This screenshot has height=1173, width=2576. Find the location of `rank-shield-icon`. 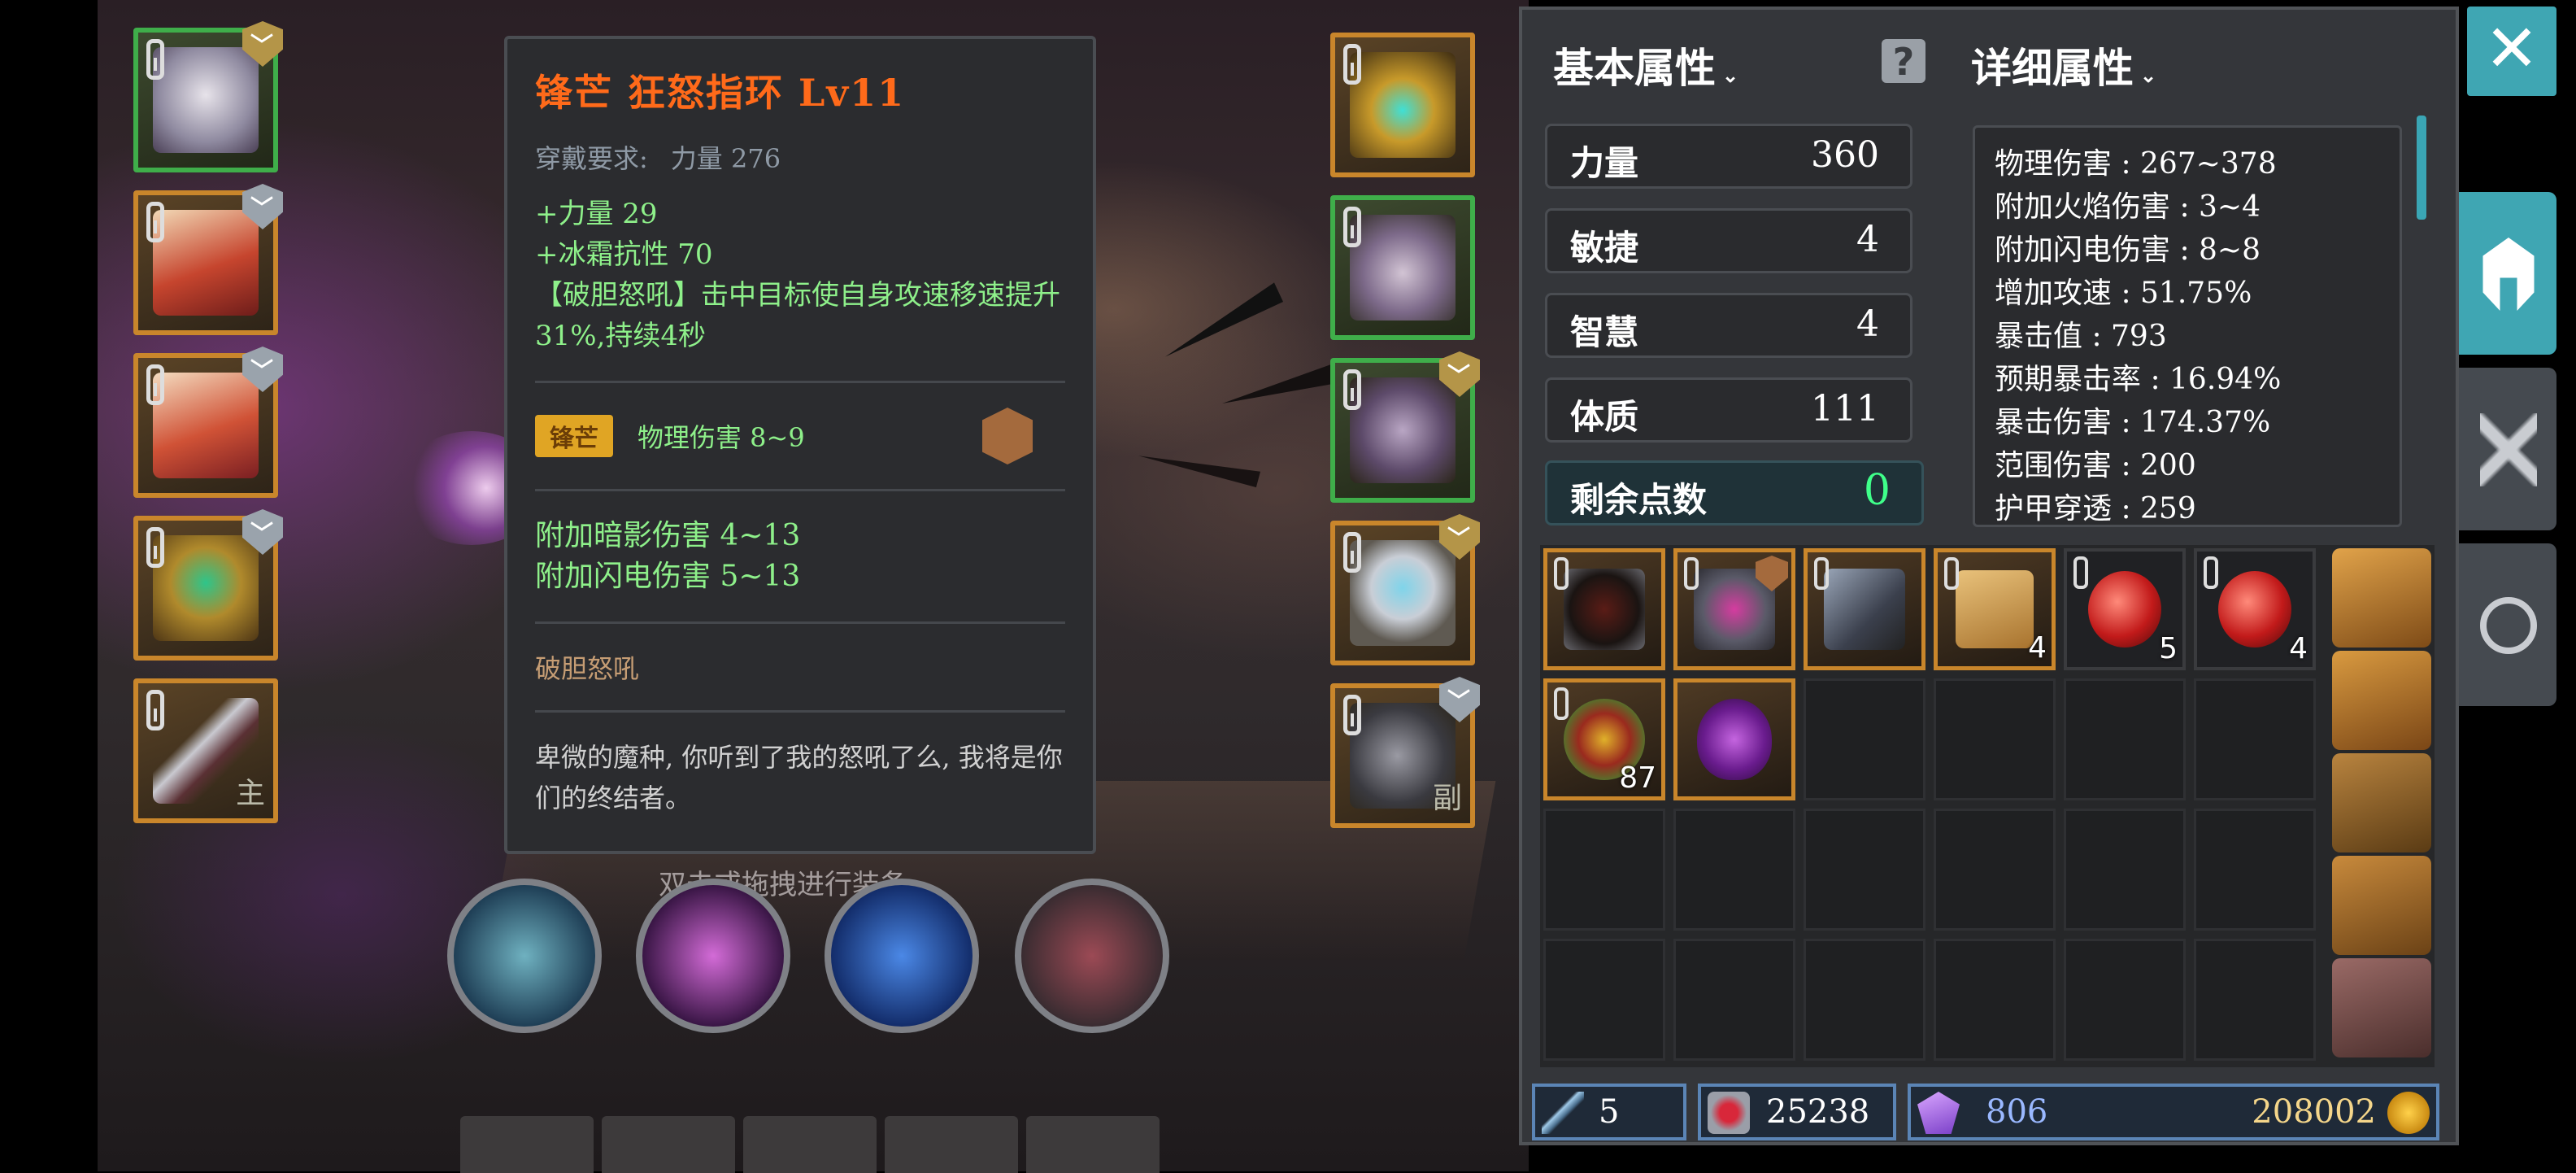

rank-shield-icon is located at coordinates (1008, 436).